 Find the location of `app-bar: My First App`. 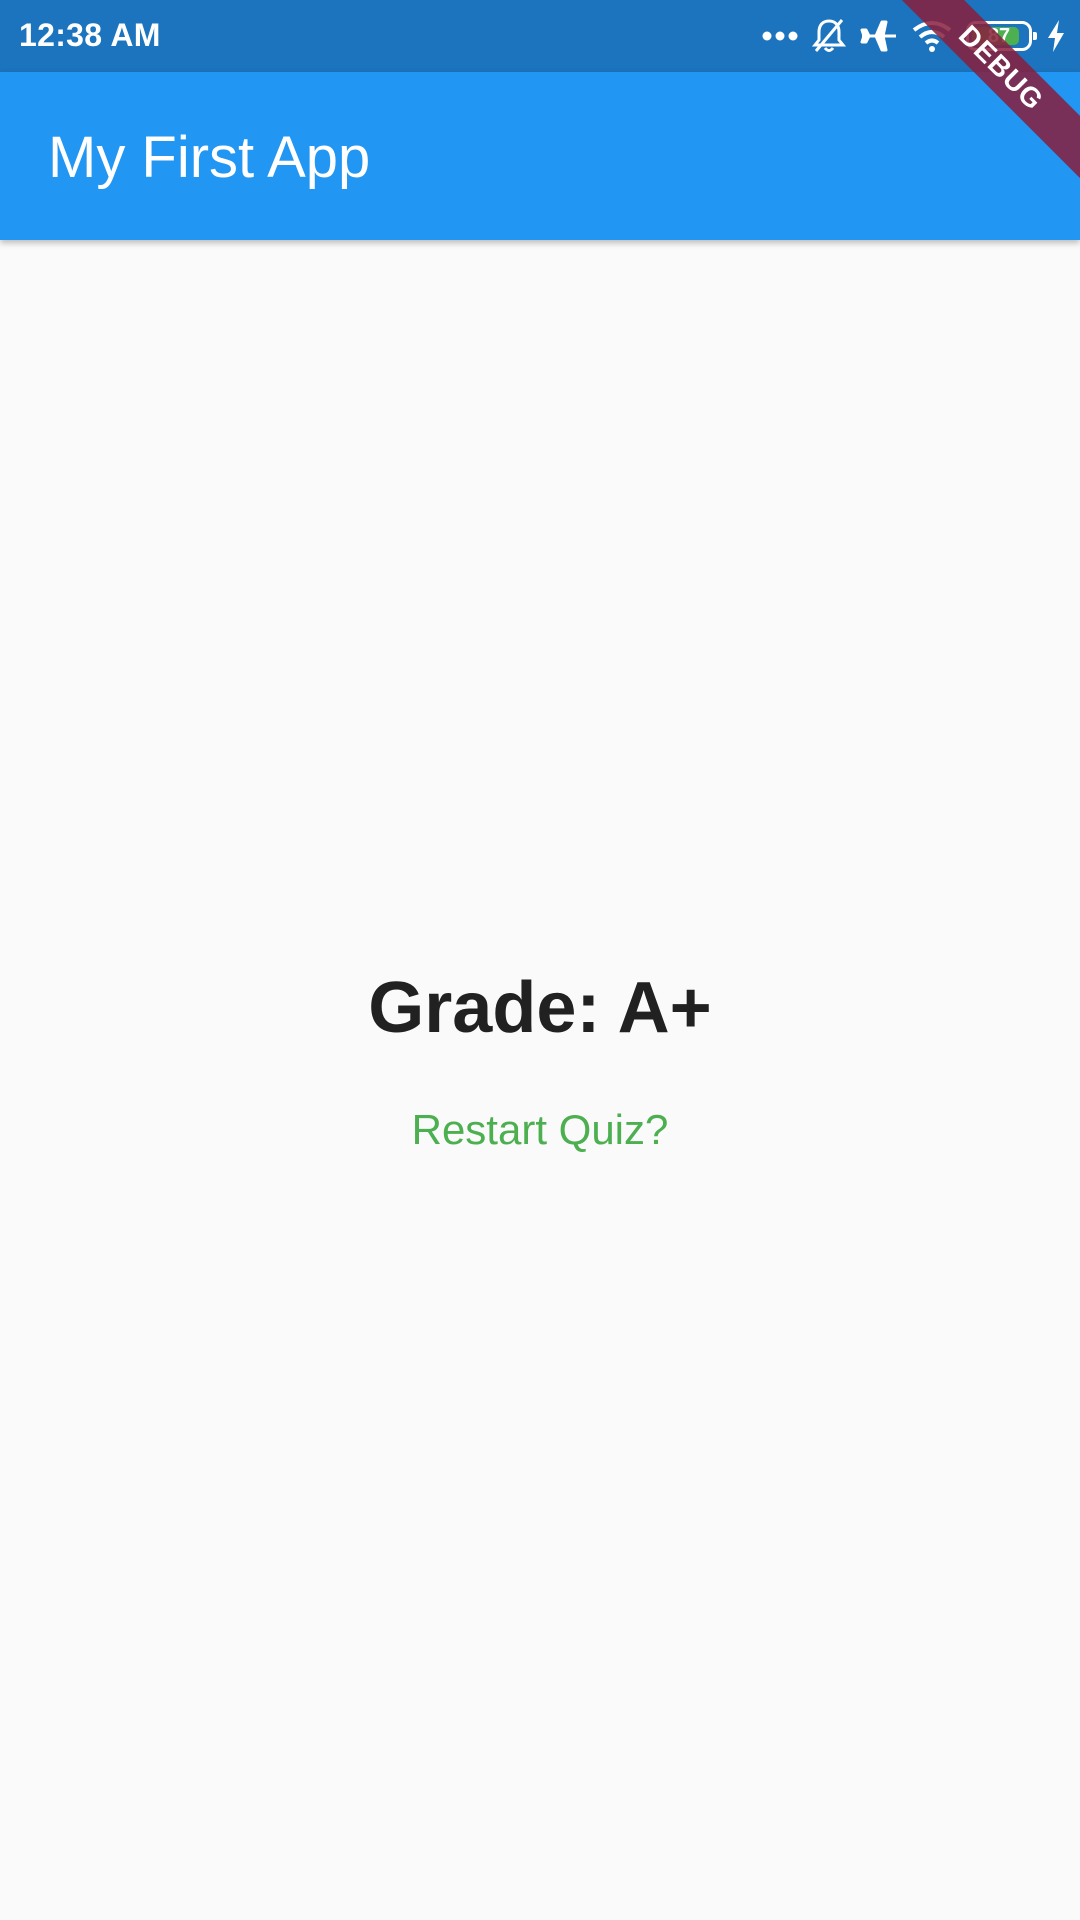

app-bar: My First App is located at coordinates (540, 156).